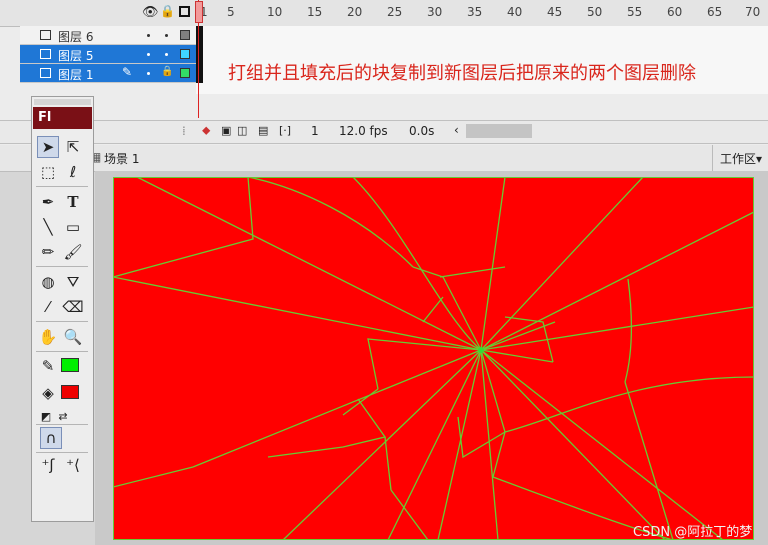 The height and width of the screenshot is (545, 768). Describe the element at coordinates (48, 366) in the screenshot. I see `stroke-color-icon: ✎` at that location.